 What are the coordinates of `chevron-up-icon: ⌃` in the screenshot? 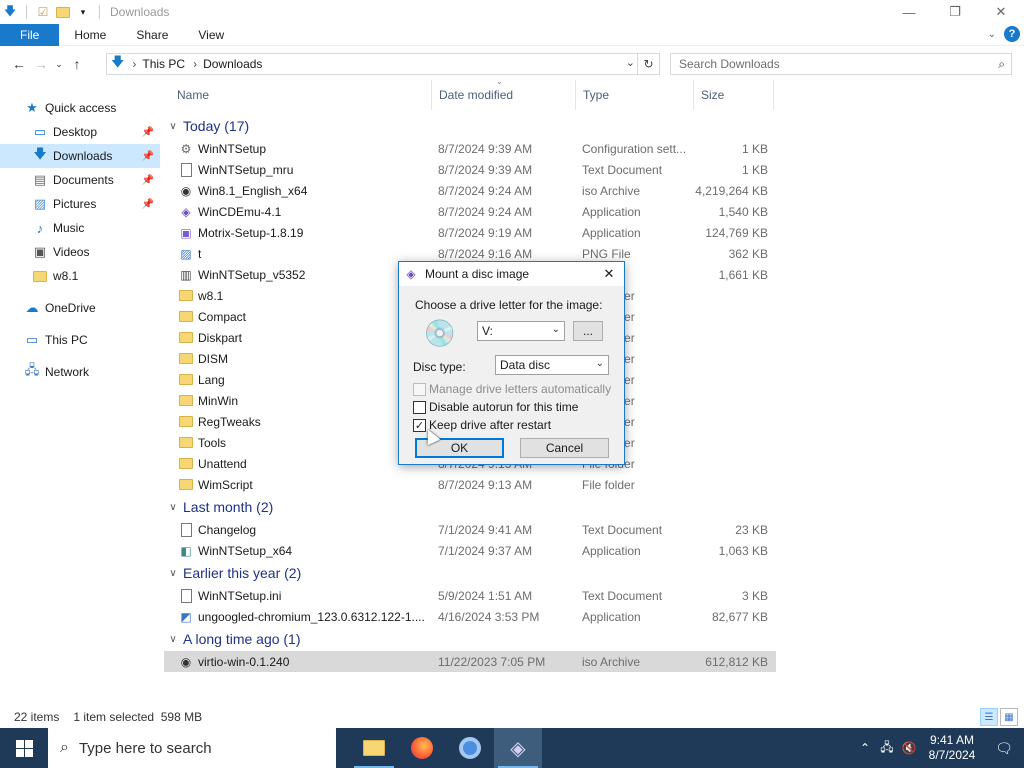 It's located at (865, 748).